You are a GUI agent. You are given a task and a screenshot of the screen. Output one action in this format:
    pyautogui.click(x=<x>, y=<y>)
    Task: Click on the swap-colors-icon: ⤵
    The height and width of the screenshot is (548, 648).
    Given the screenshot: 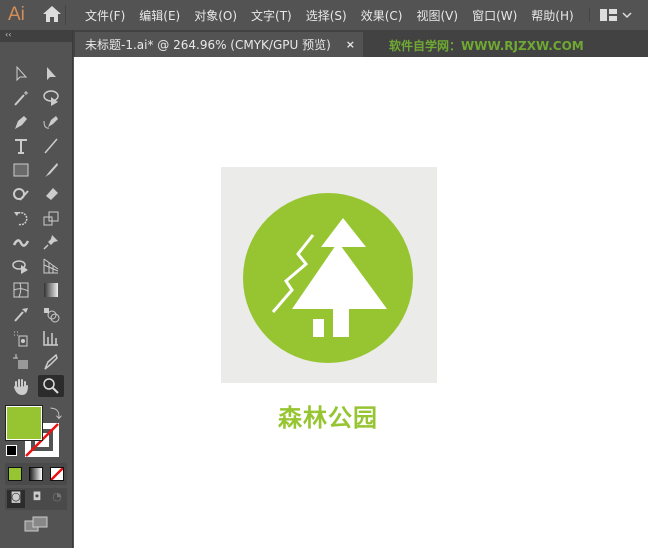 What is the action you would take?
    pyautogui.click(x=56, y=413)
    